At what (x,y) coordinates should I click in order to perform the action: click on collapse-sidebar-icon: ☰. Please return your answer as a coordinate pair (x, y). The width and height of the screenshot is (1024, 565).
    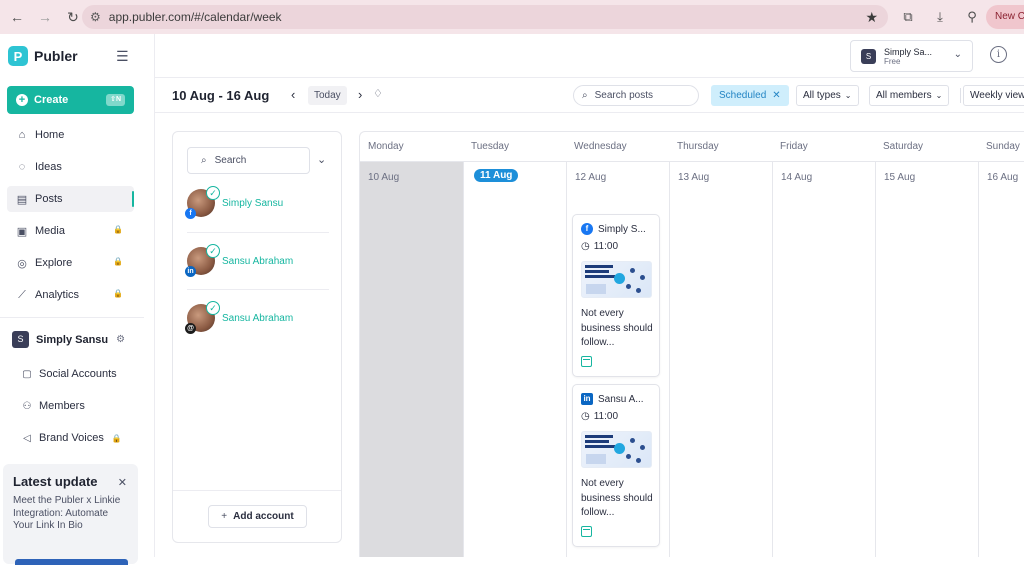
    Looking at the image, I should click on (122, 56).